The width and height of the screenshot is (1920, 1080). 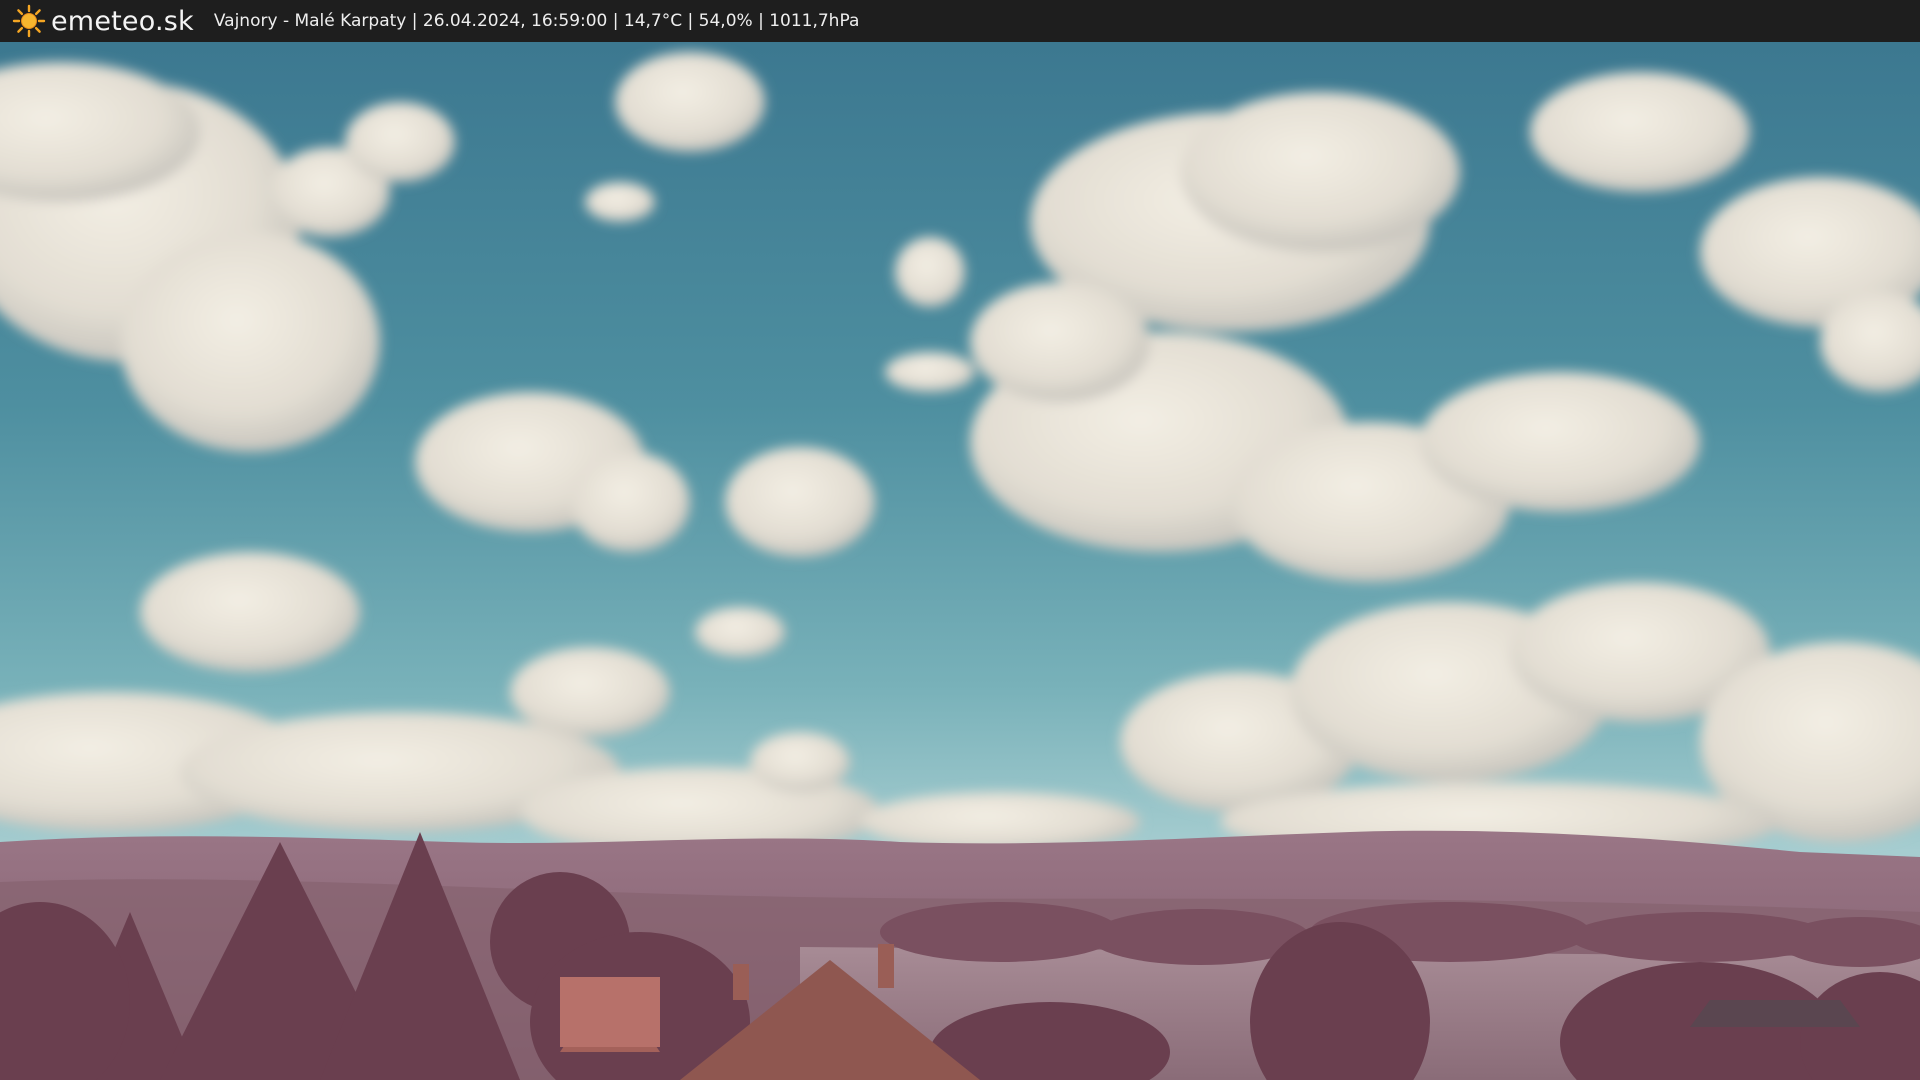 I want to click on sun-icon, so click(x=29, y=21).